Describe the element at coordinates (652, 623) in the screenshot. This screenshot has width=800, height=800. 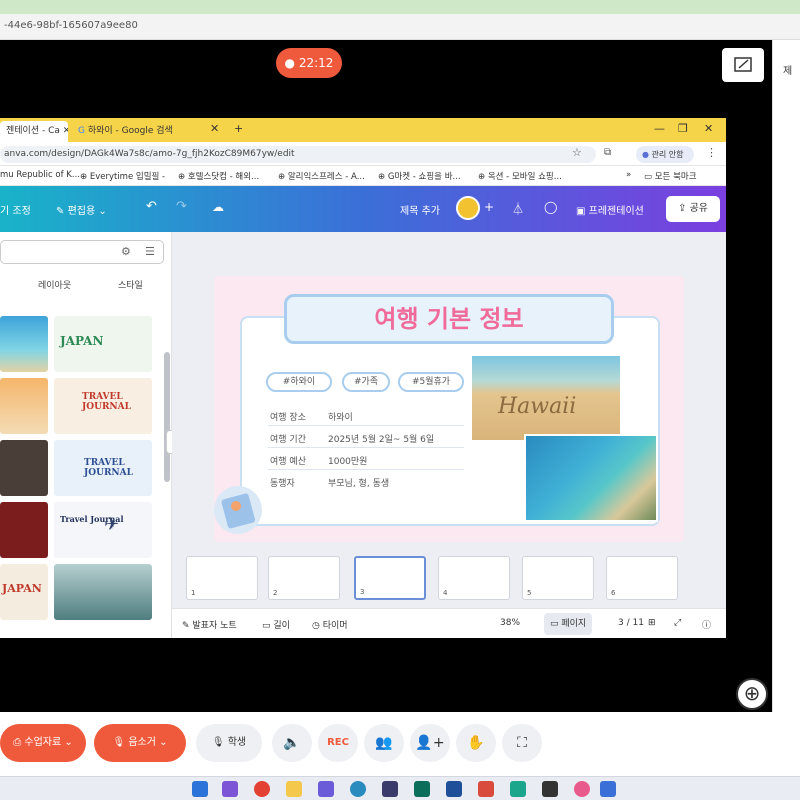
I see `grid-view-icon: ⊞` at that location.